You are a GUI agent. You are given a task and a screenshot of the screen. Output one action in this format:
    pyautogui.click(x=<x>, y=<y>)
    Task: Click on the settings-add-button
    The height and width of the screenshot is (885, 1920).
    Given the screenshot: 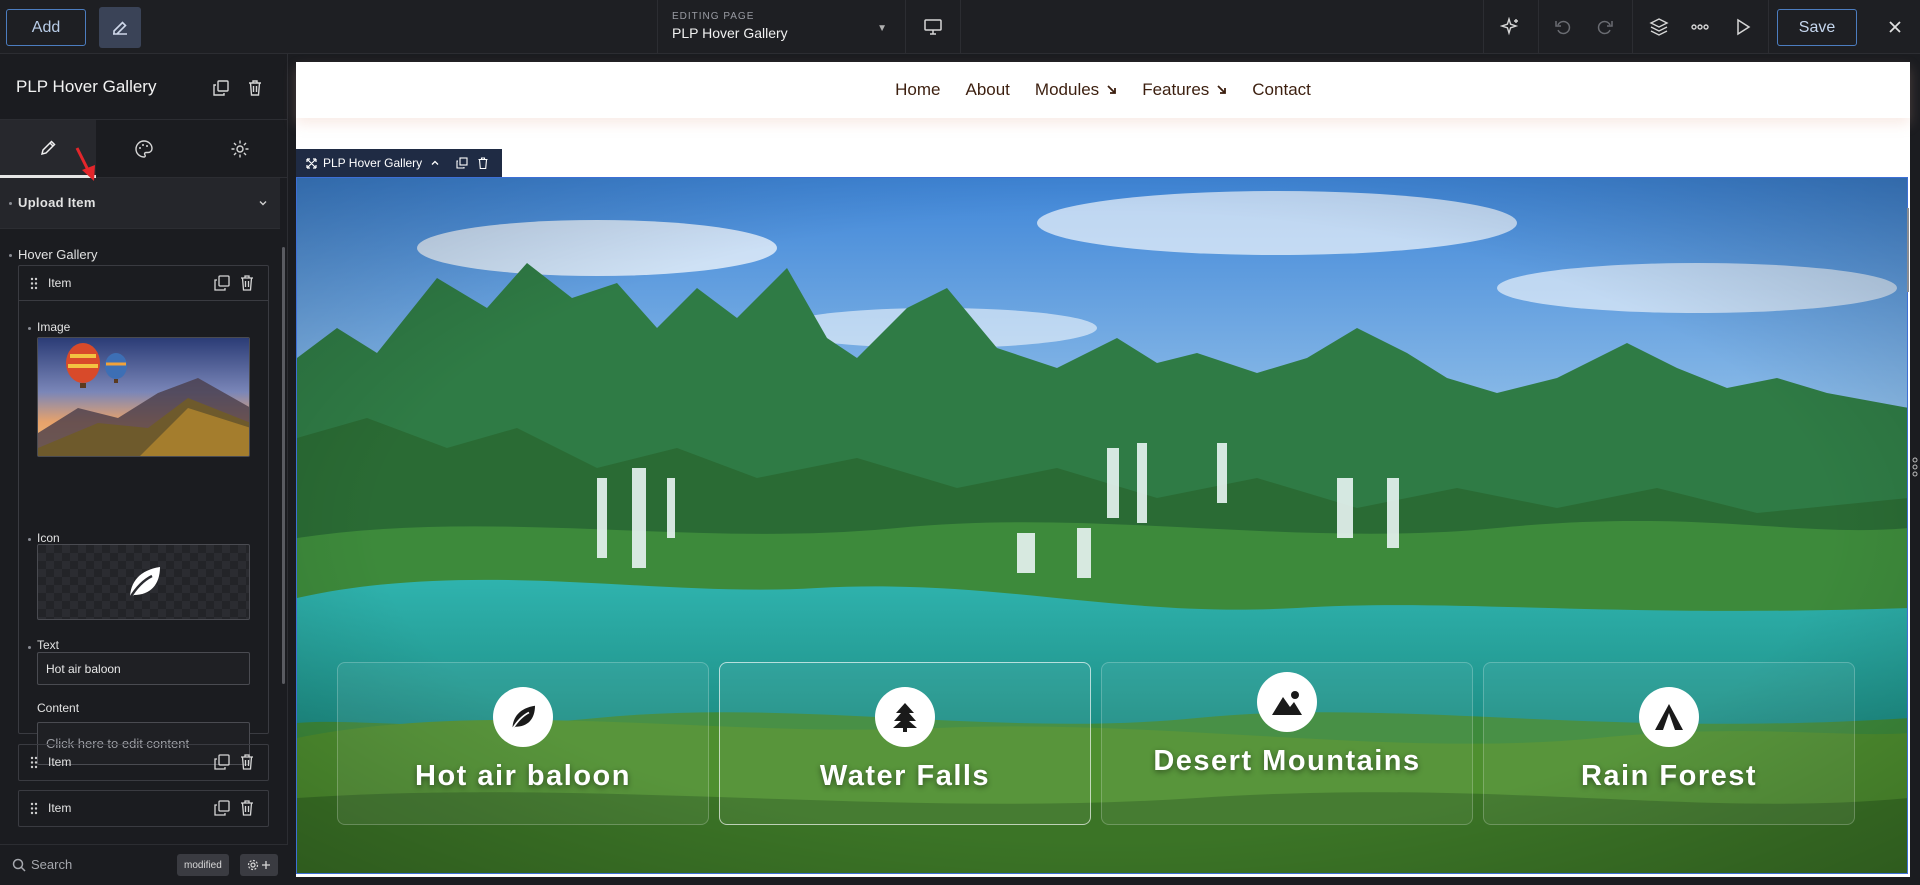 What is the action you would take?
    pyautogui.click(x=259, y=865)
    